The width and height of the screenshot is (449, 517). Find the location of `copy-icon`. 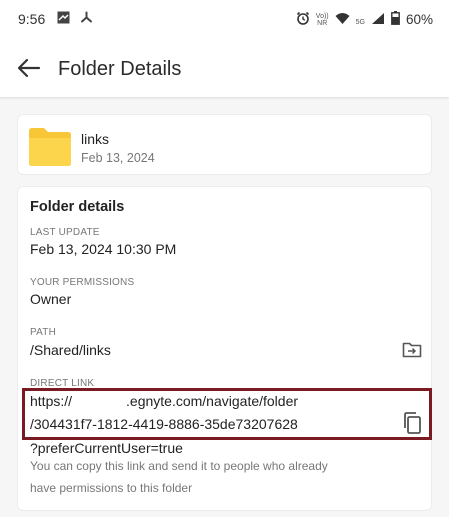

copy-icon is located at coordinates (412, 423).